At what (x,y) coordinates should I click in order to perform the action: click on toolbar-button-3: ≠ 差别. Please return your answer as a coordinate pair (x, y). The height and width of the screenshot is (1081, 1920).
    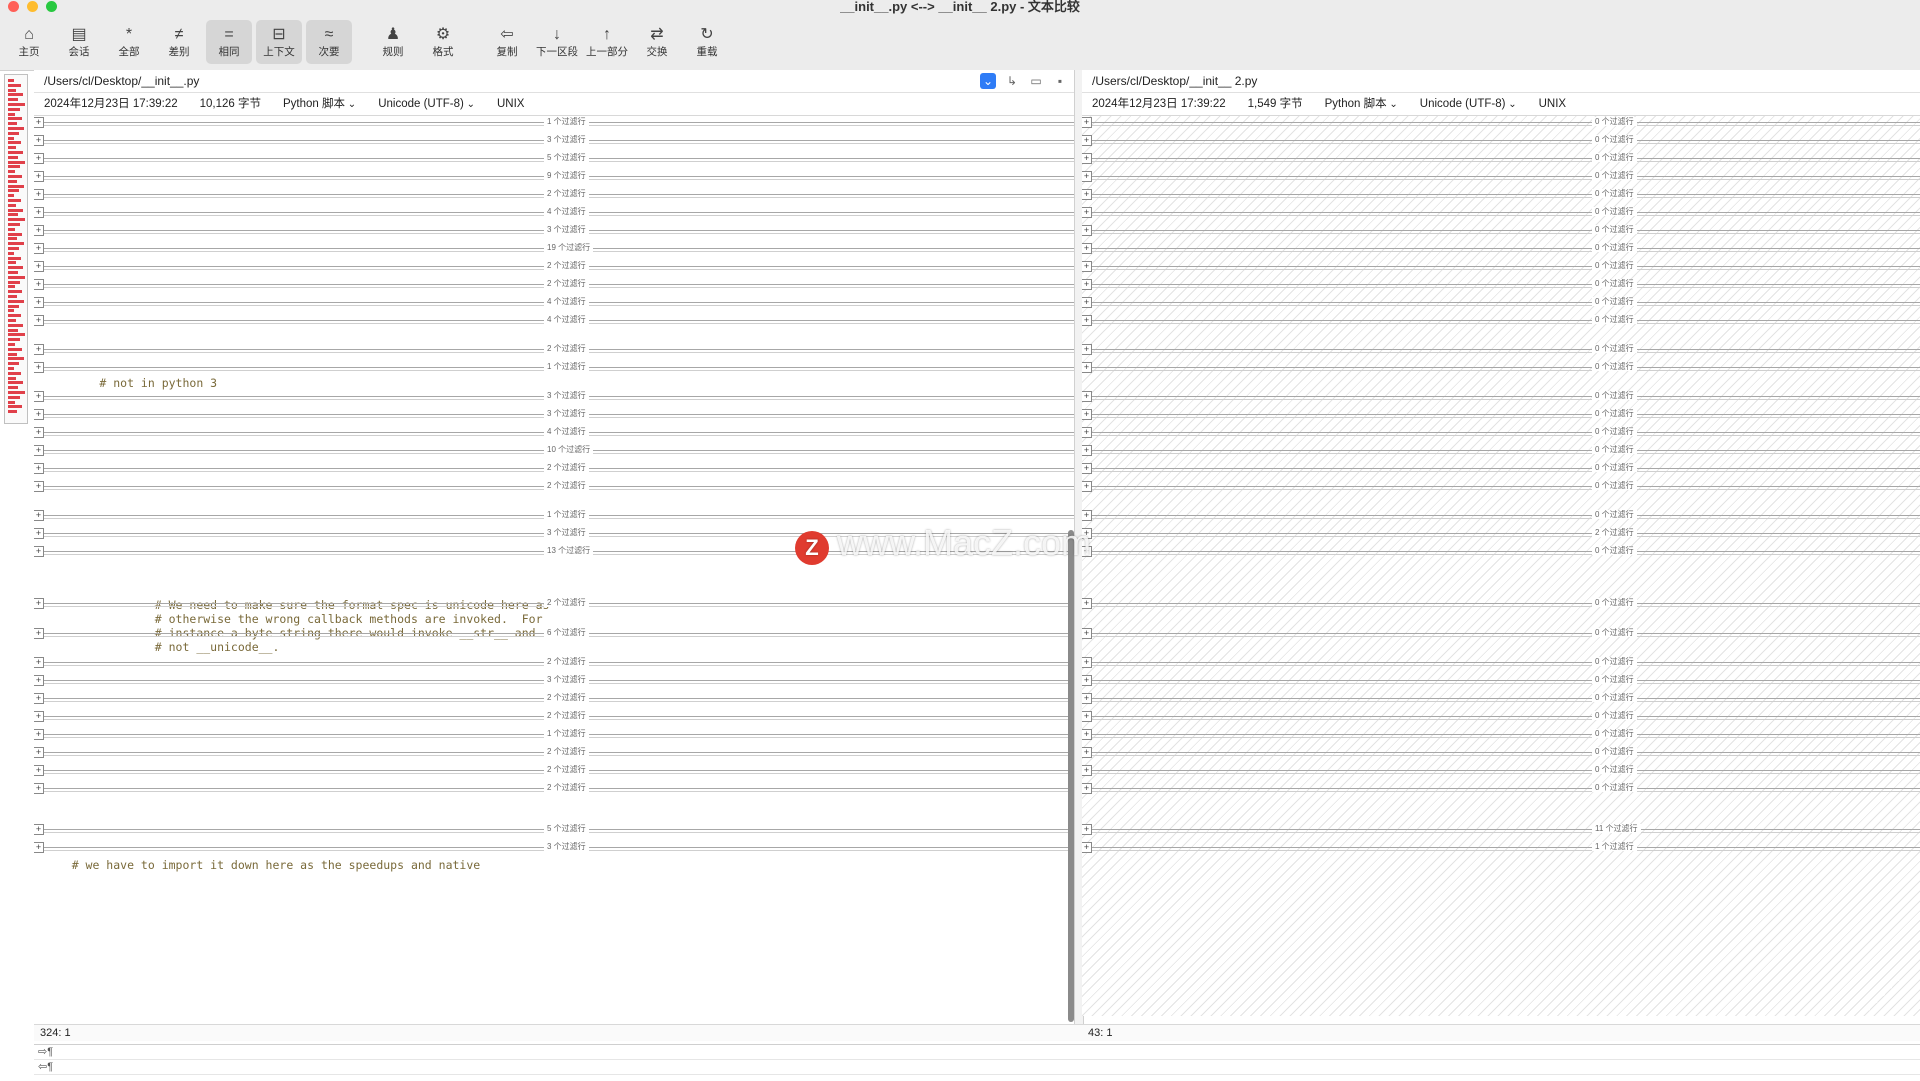
    Looking at the image, I should click on (179, 42).